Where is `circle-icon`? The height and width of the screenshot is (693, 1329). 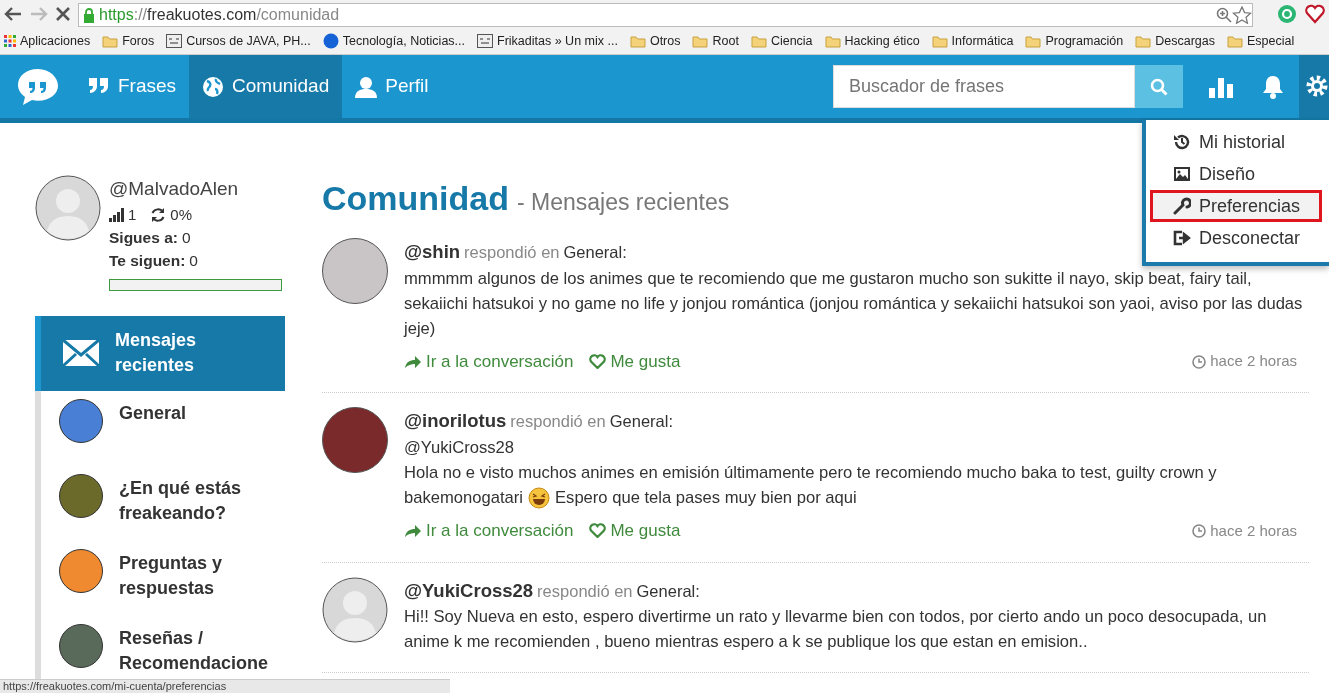
circle-icon is located at coordinates (330, 41).